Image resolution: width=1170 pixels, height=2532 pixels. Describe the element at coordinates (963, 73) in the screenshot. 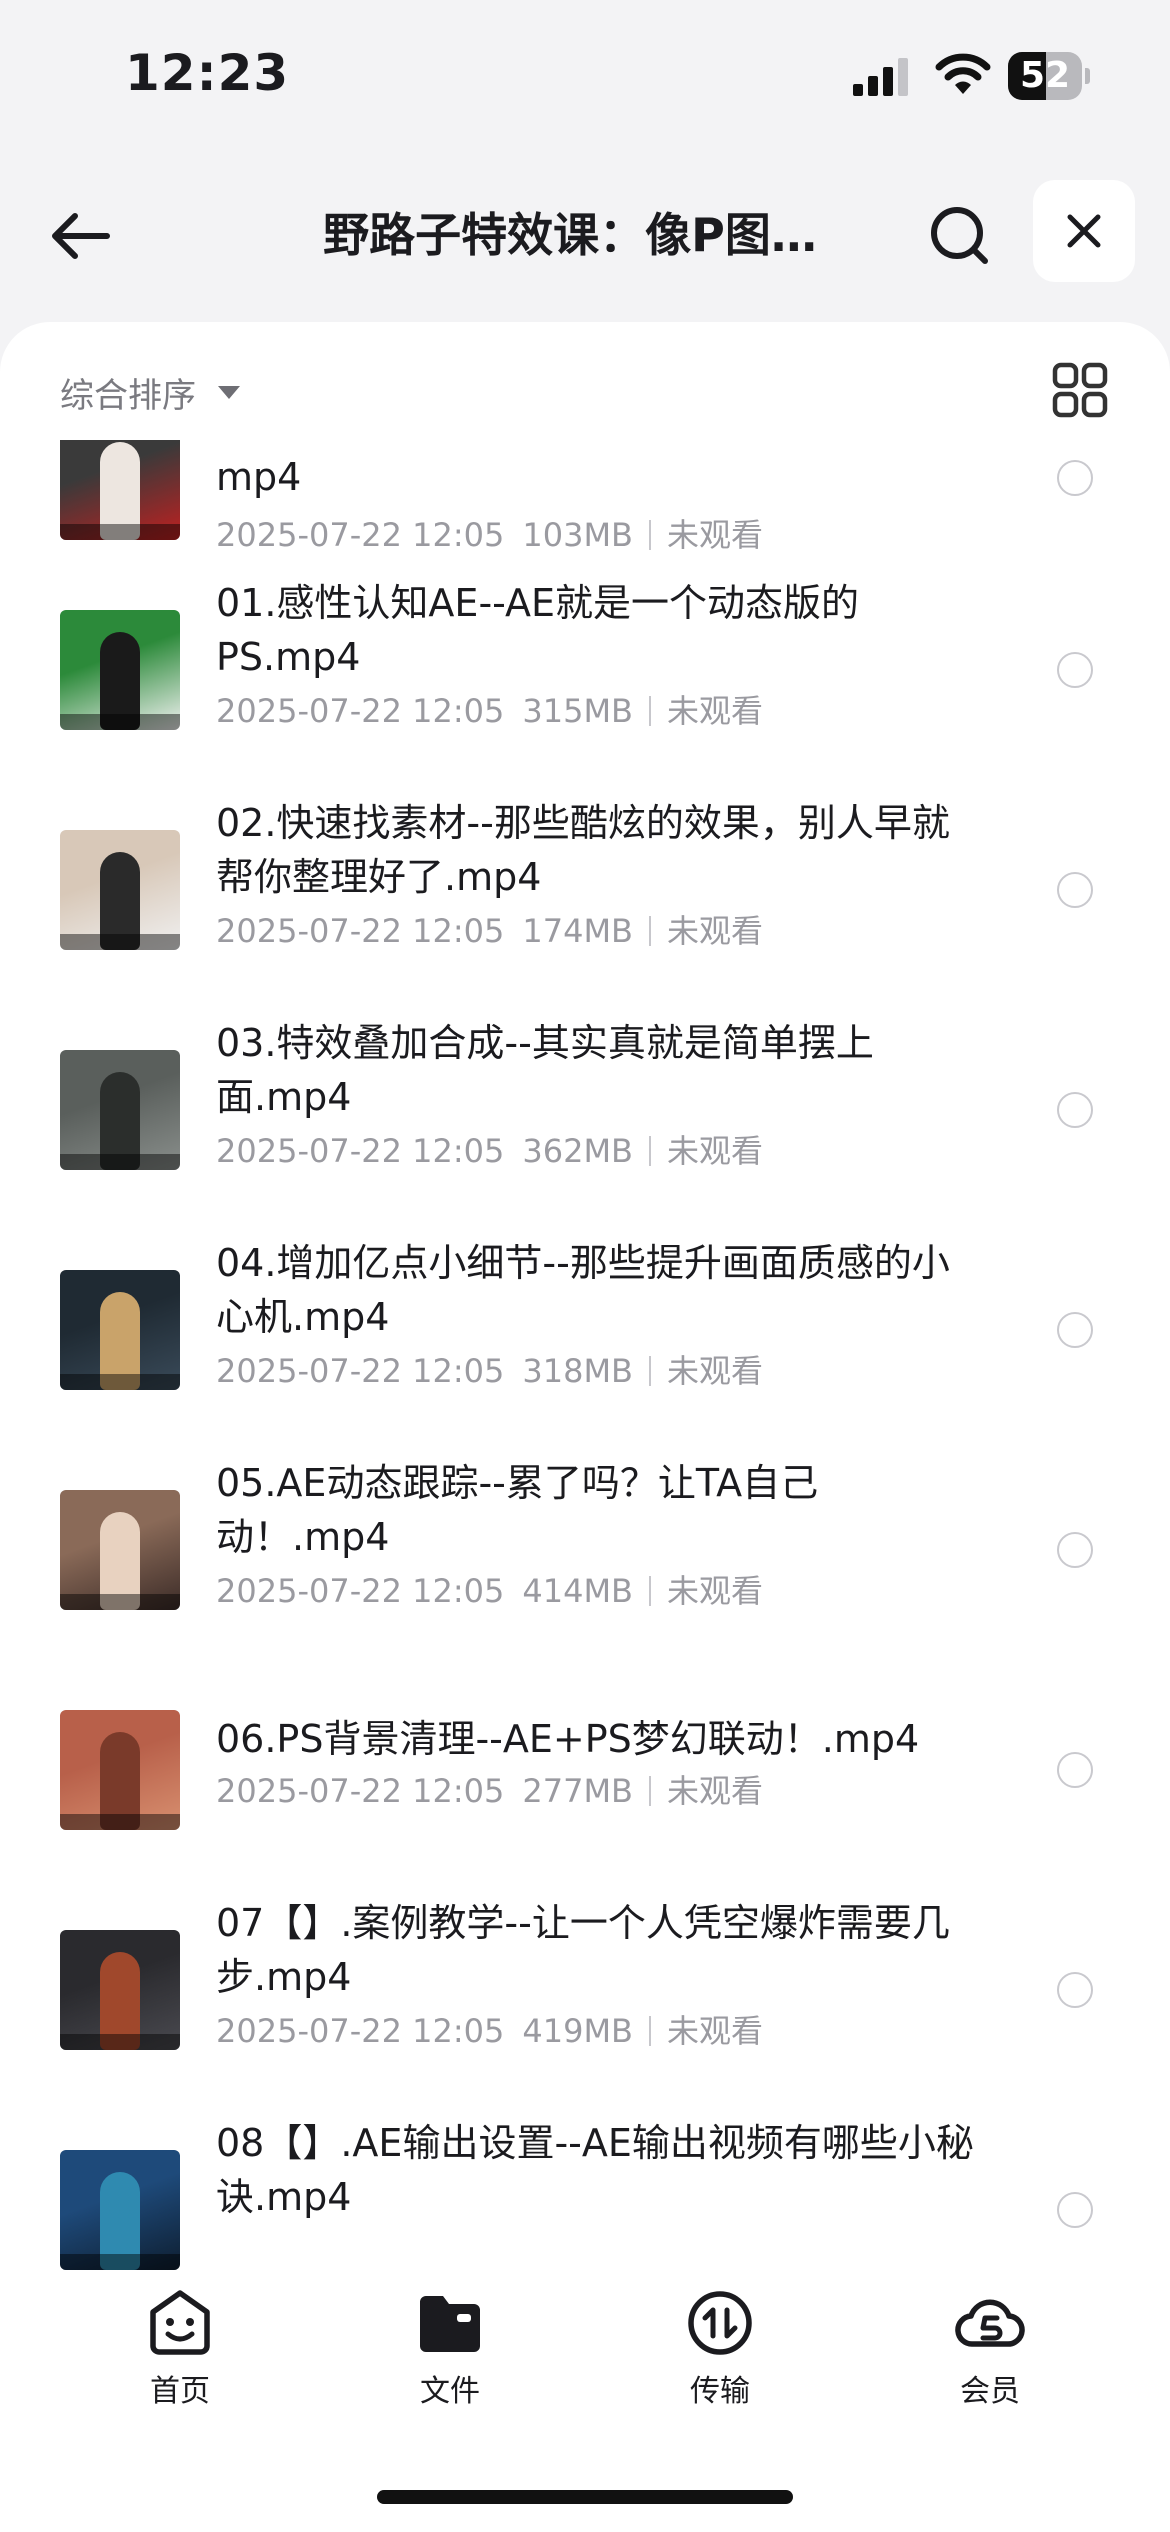

I see `wifi-icon` at that location.